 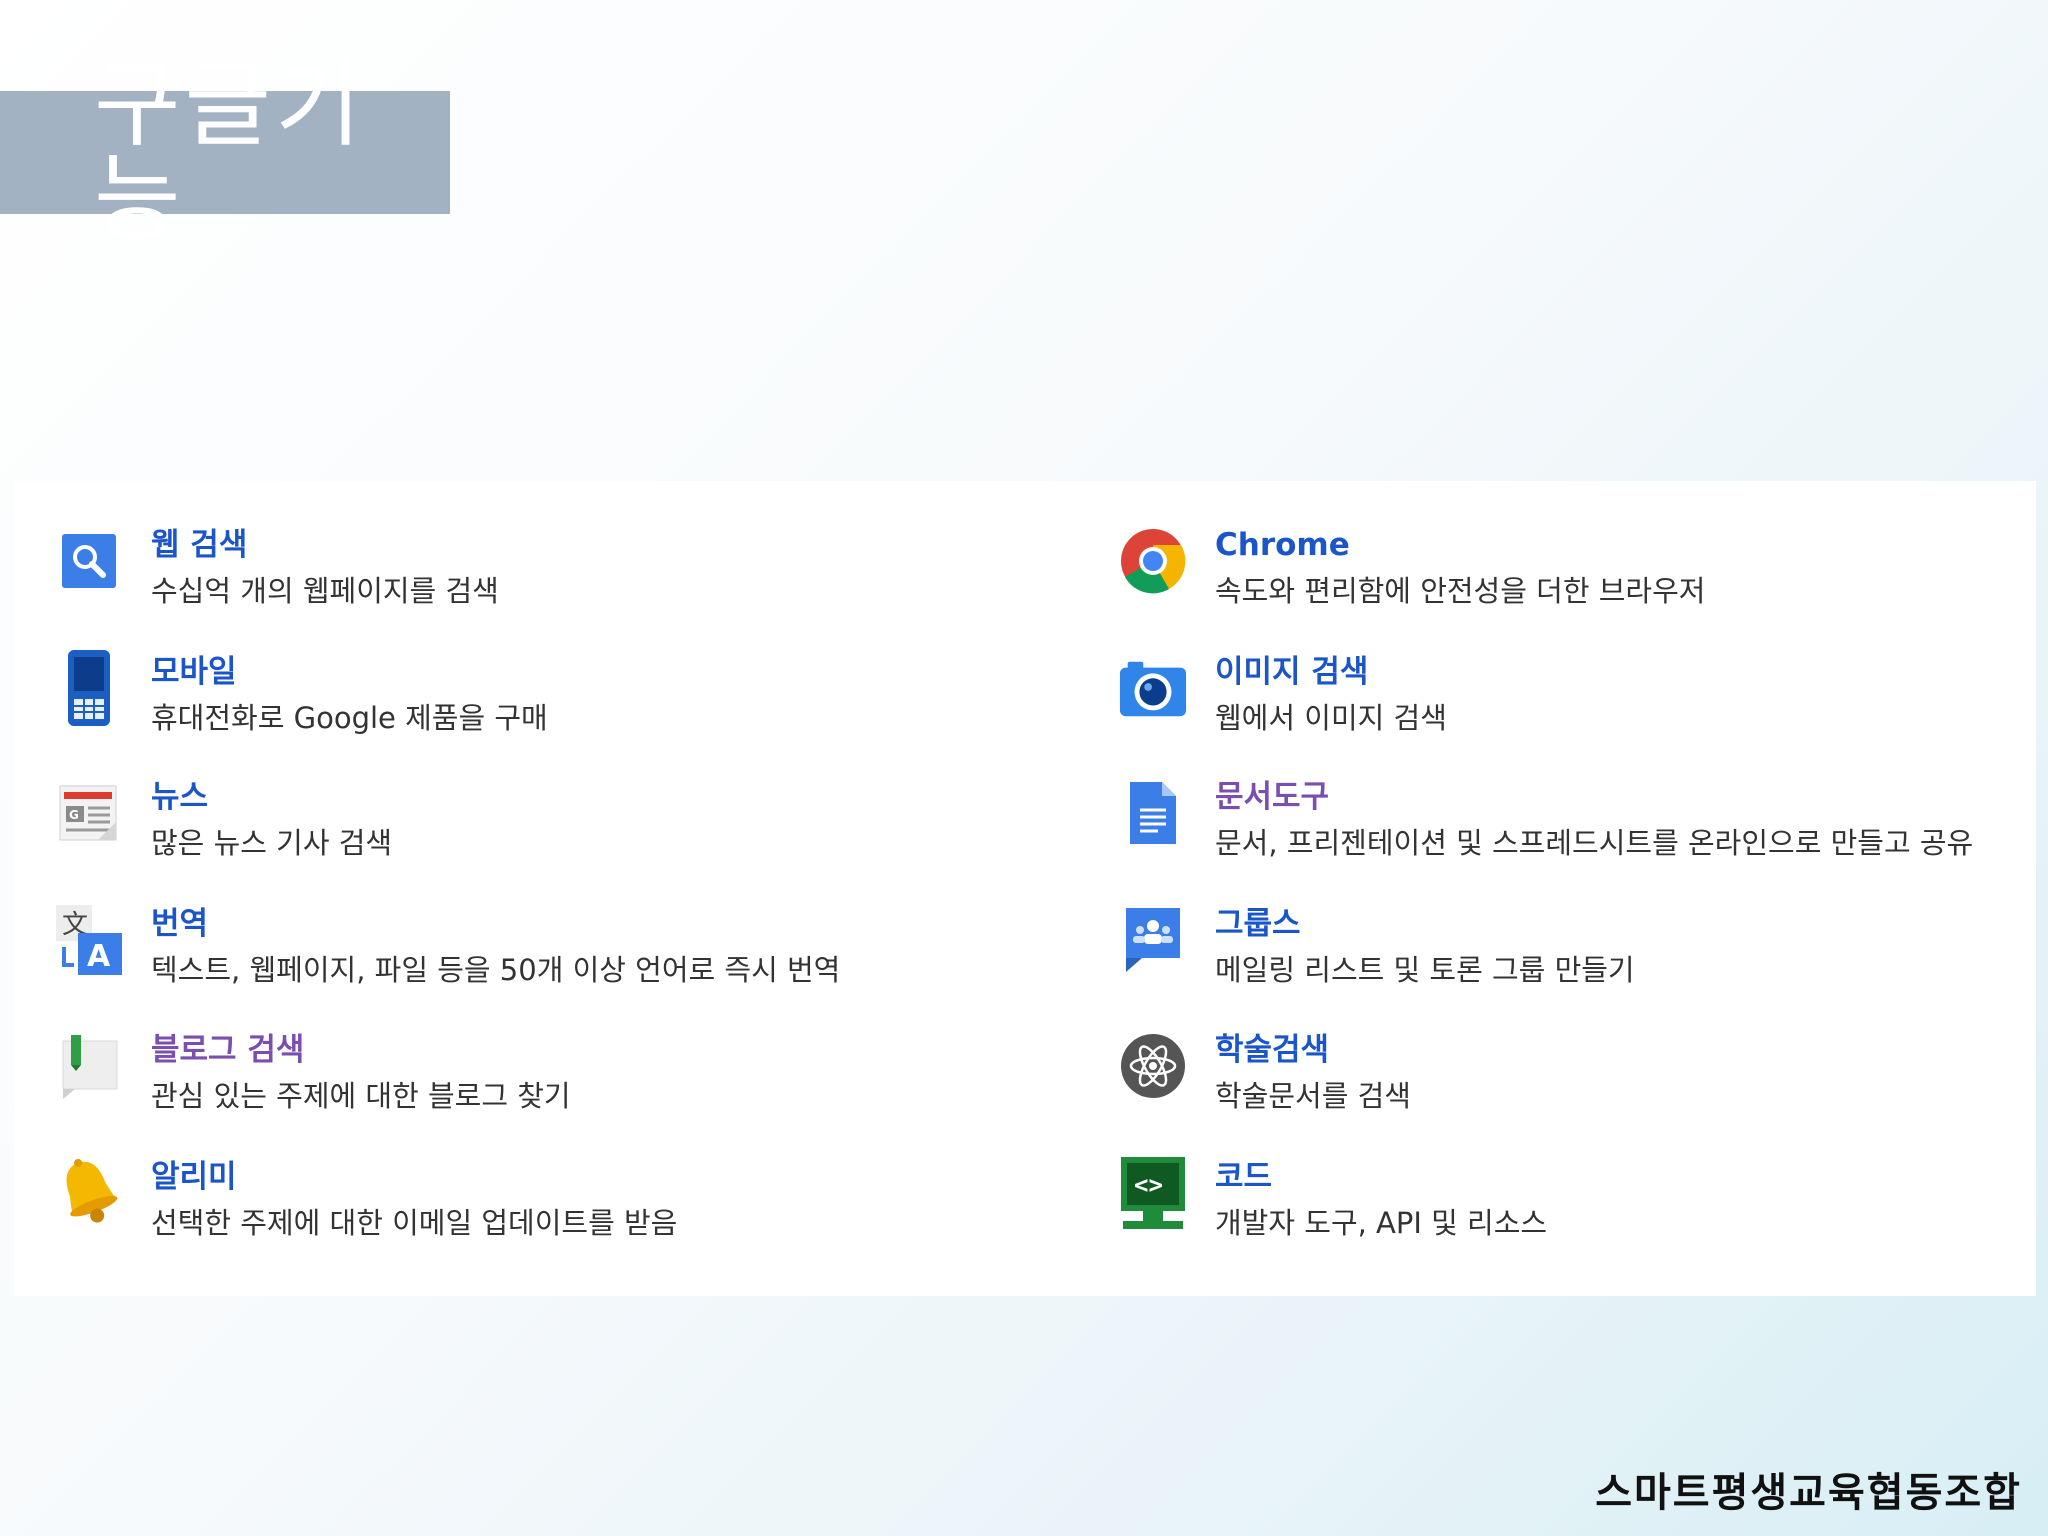 What do you see at coordinates (1425, 970) in the screenshot?
I see `service-description: 메일링 리스트 및 토론 그룹 만들기` at bounding box center [1425, 970].